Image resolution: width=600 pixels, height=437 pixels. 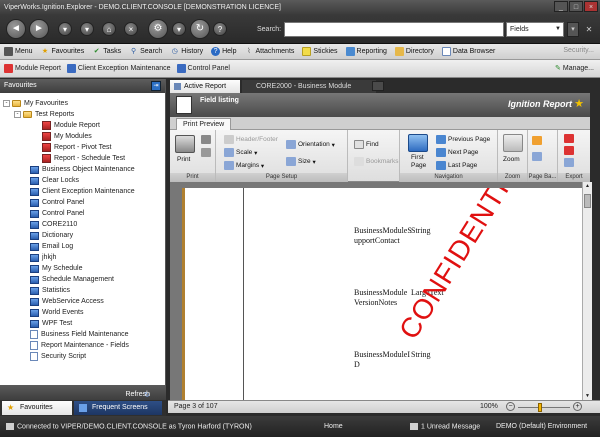 I want to click on tree-node-app: Dictionary, so click(x=51, y=235).